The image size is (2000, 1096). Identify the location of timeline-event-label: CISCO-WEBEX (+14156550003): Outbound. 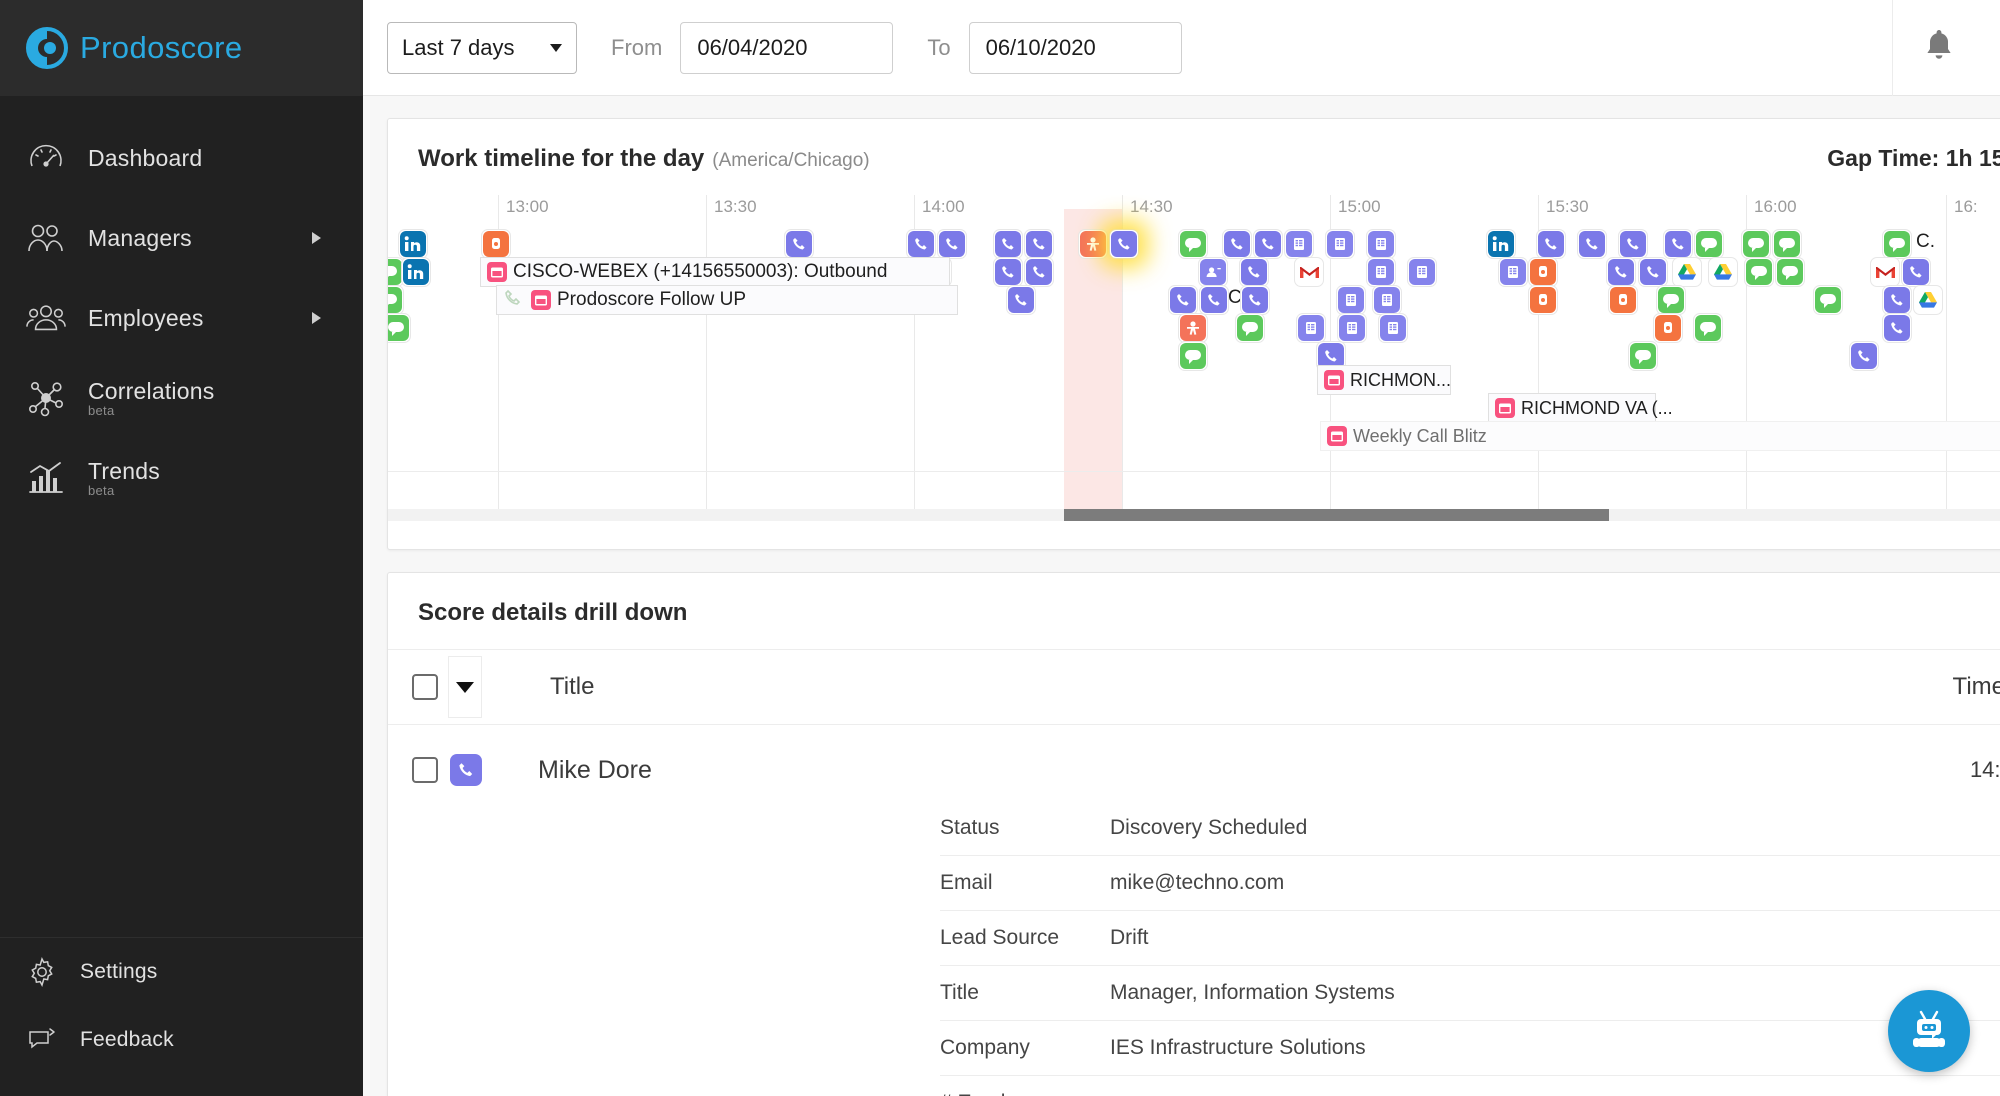
(715, 272).